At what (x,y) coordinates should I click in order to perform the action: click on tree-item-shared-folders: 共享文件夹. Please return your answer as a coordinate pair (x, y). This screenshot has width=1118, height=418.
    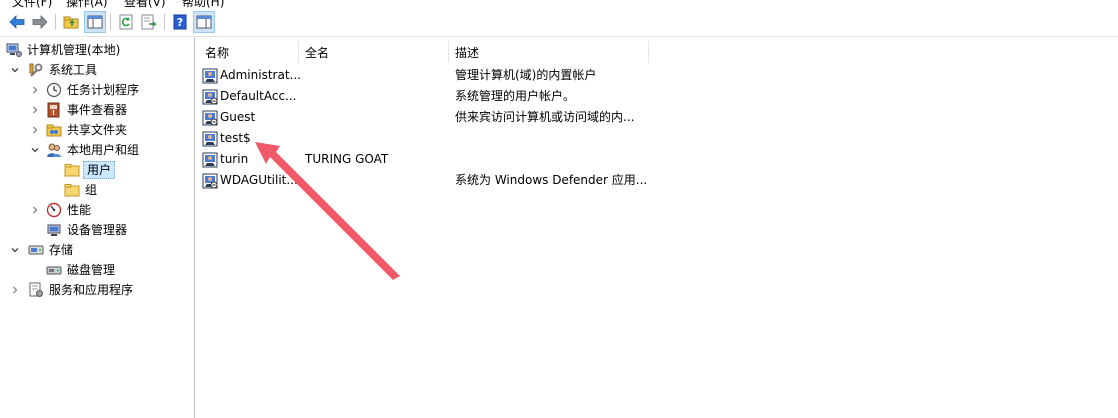
    Looking at the image, I should click on (78, 130).